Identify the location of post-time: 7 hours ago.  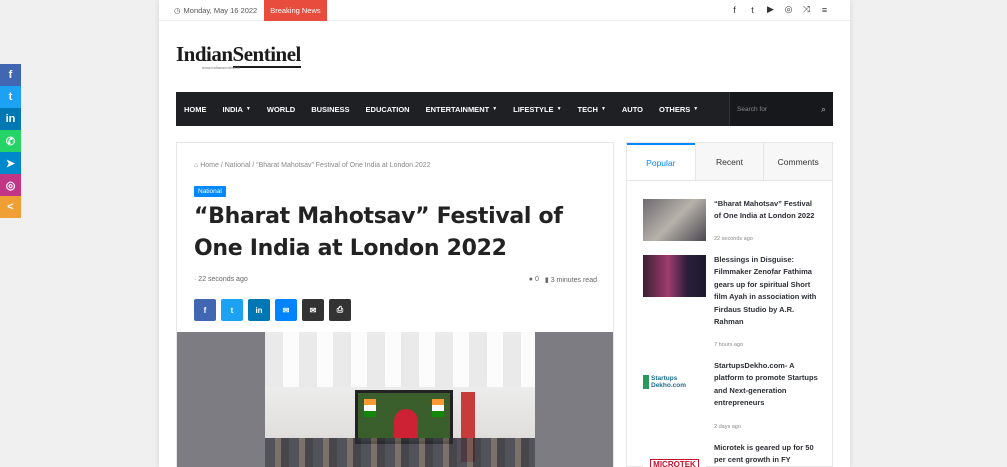
(729, 345).